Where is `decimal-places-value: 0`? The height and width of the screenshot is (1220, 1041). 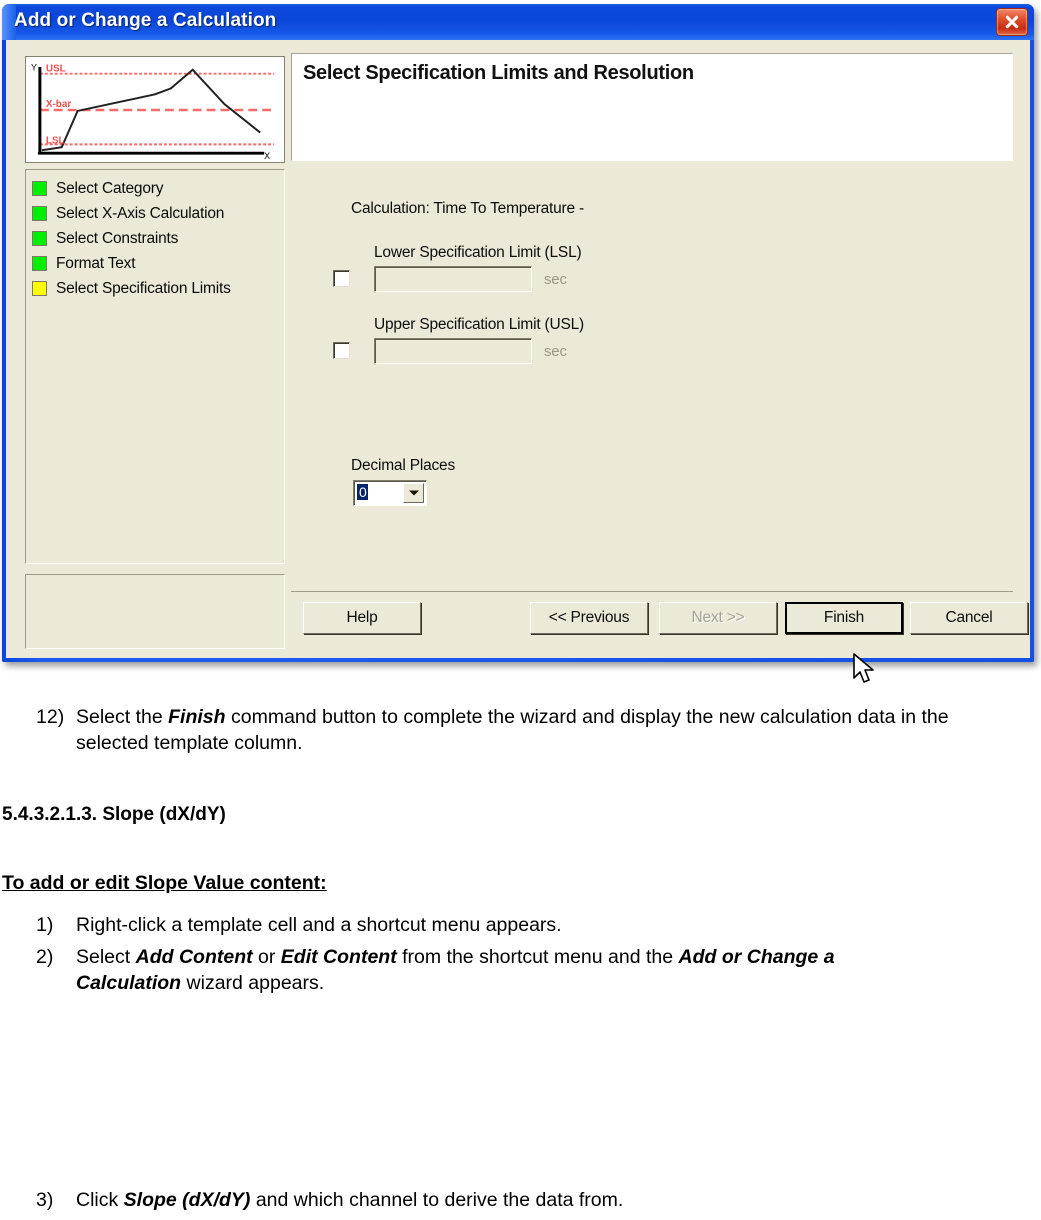 decimal-places-value: 0 is located at coordinates (362, 492).